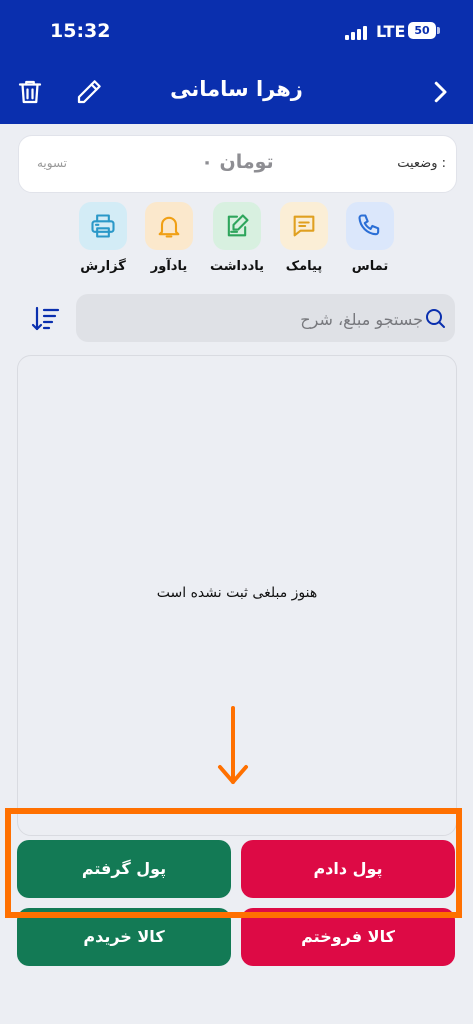 This screenshot has width=473, height=1024. Describe the element at coordinates (422, 30) in the screenshot. I see `battery-icon: 50` at that location.